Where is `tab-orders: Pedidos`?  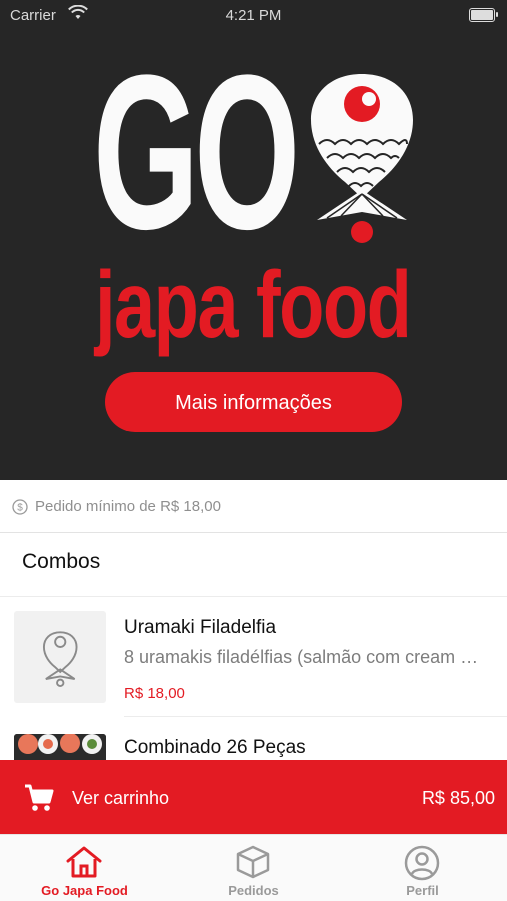
tab-orders: Pedidos is located at coordinates (253, 868).